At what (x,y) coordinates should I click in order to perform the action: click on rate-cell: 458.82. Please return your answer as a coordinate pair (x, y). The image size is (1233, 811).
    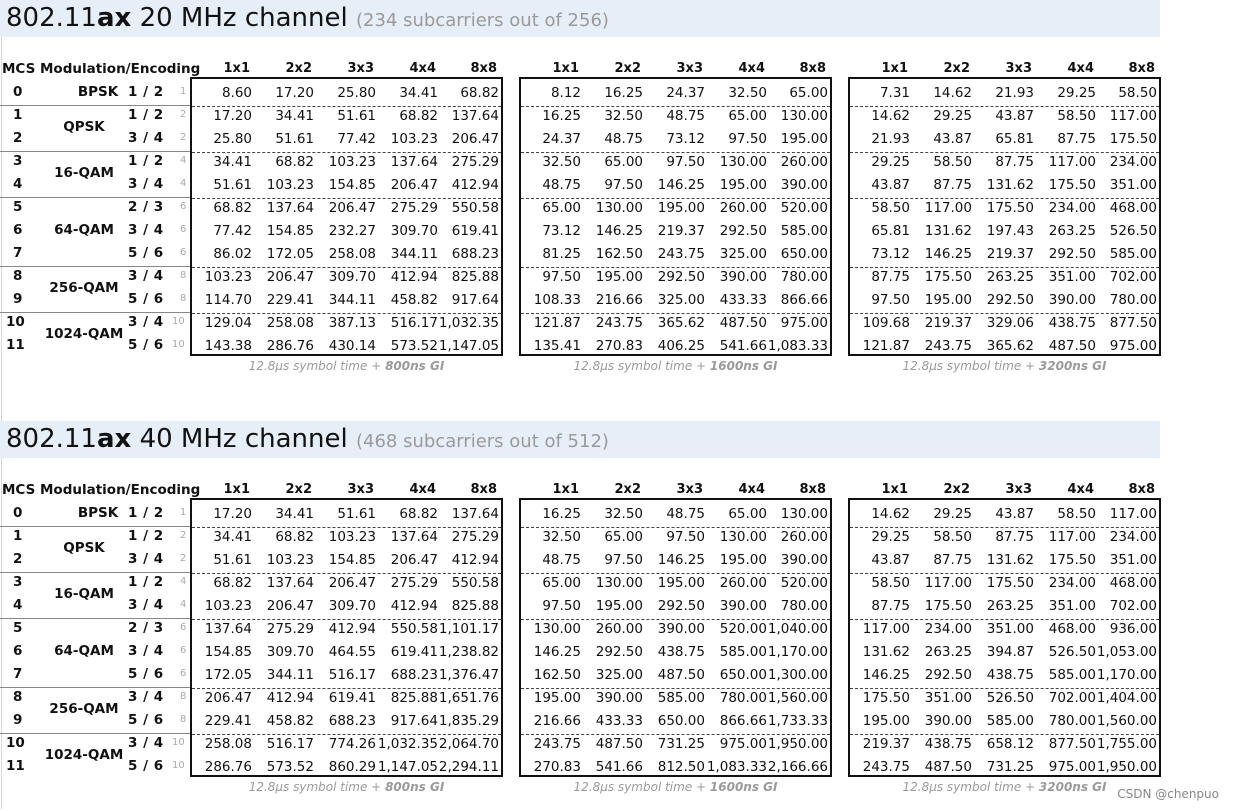
    Looking at the image, I should click on (290, 721).